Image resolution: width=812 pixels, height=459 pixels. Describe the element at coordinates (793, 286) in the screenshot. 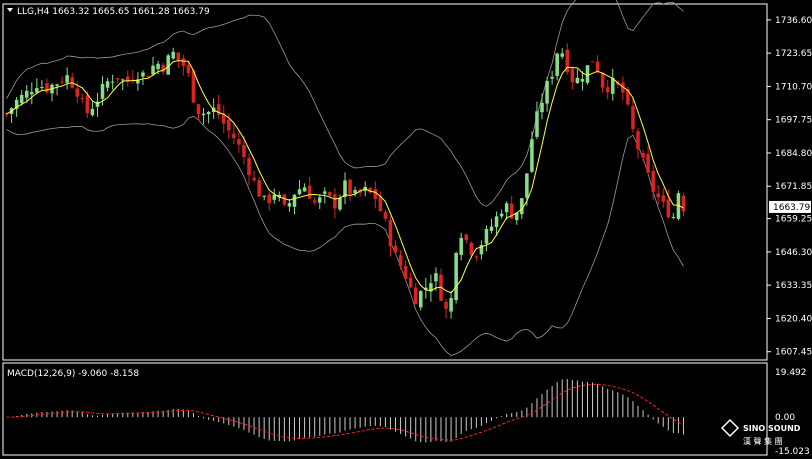

I see `price-tick-label: 1633.35` at that location.